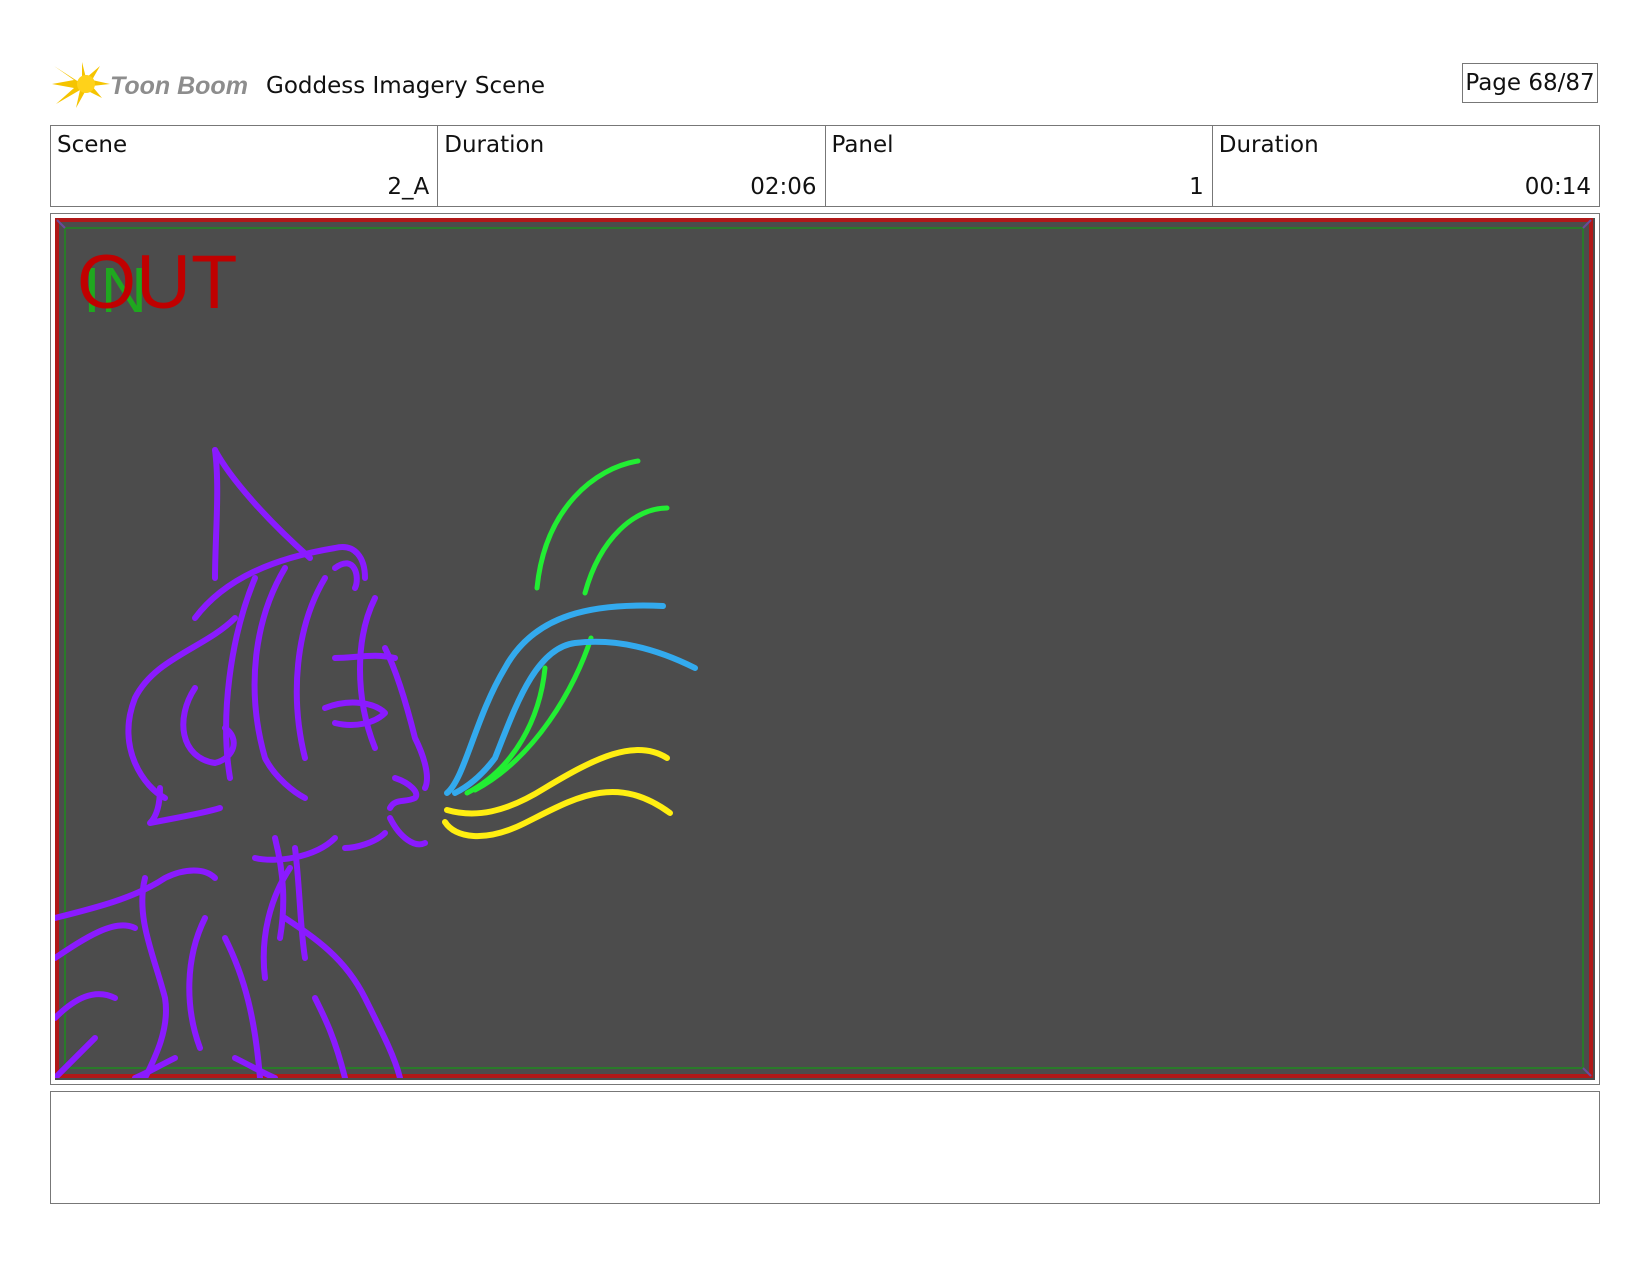  Describe the element at coordinates (862, 145) in the screenshot. I see `panel-label: Panel` at that location.